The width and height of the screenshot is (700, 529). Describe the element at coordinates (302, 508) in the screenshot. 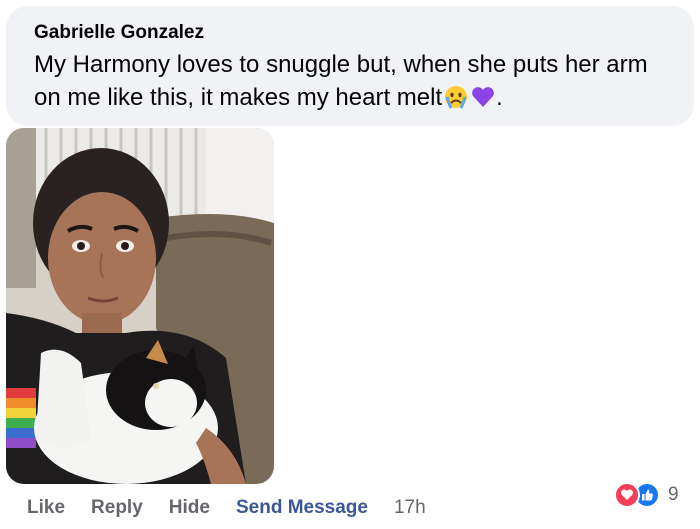

I see `send-message-button: Send Message` at that location.